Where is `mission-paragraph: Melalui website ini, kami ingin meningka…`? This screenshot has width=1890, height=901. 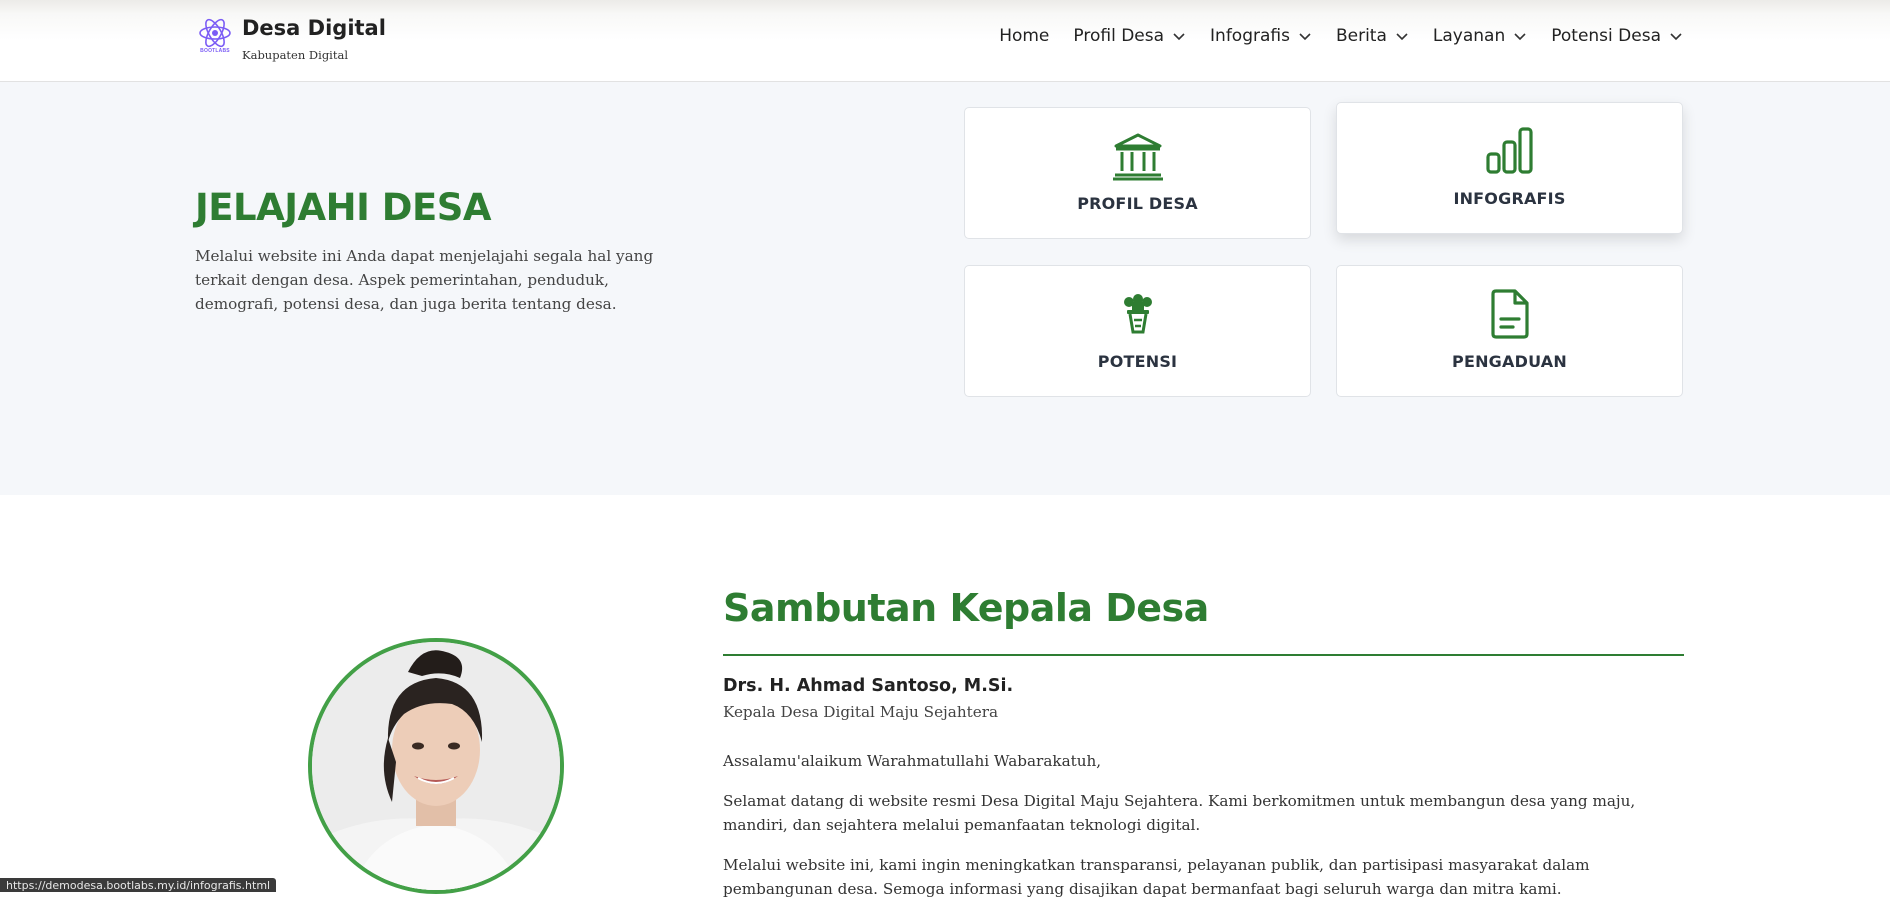 mission-paragraph: Melalui website ini, kami ingin meningka… is located at coordinates (1156, 877).